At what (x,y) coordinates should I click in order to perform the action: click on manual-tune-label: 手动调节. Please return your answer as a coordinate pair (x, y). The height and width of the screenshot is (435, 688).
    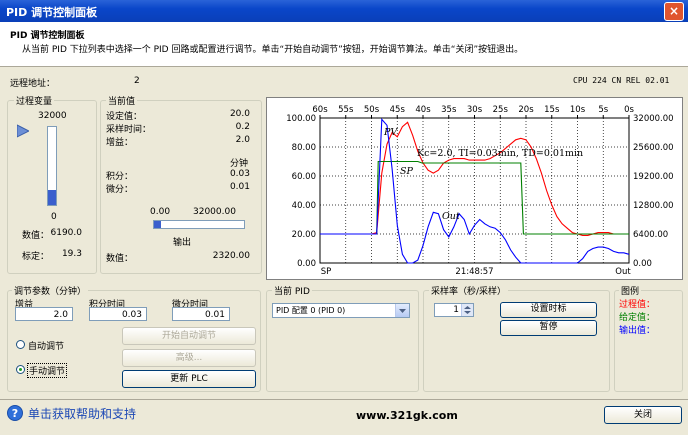
    Looking at the image, I should click on (47, 370).